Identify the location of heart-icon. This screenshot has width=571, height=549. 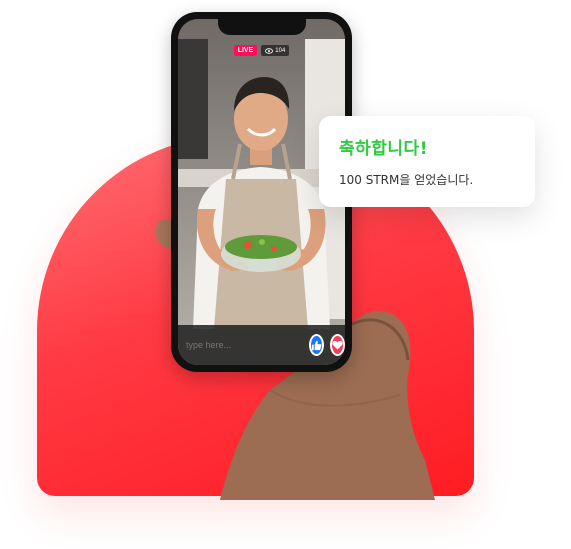
(337, 345).